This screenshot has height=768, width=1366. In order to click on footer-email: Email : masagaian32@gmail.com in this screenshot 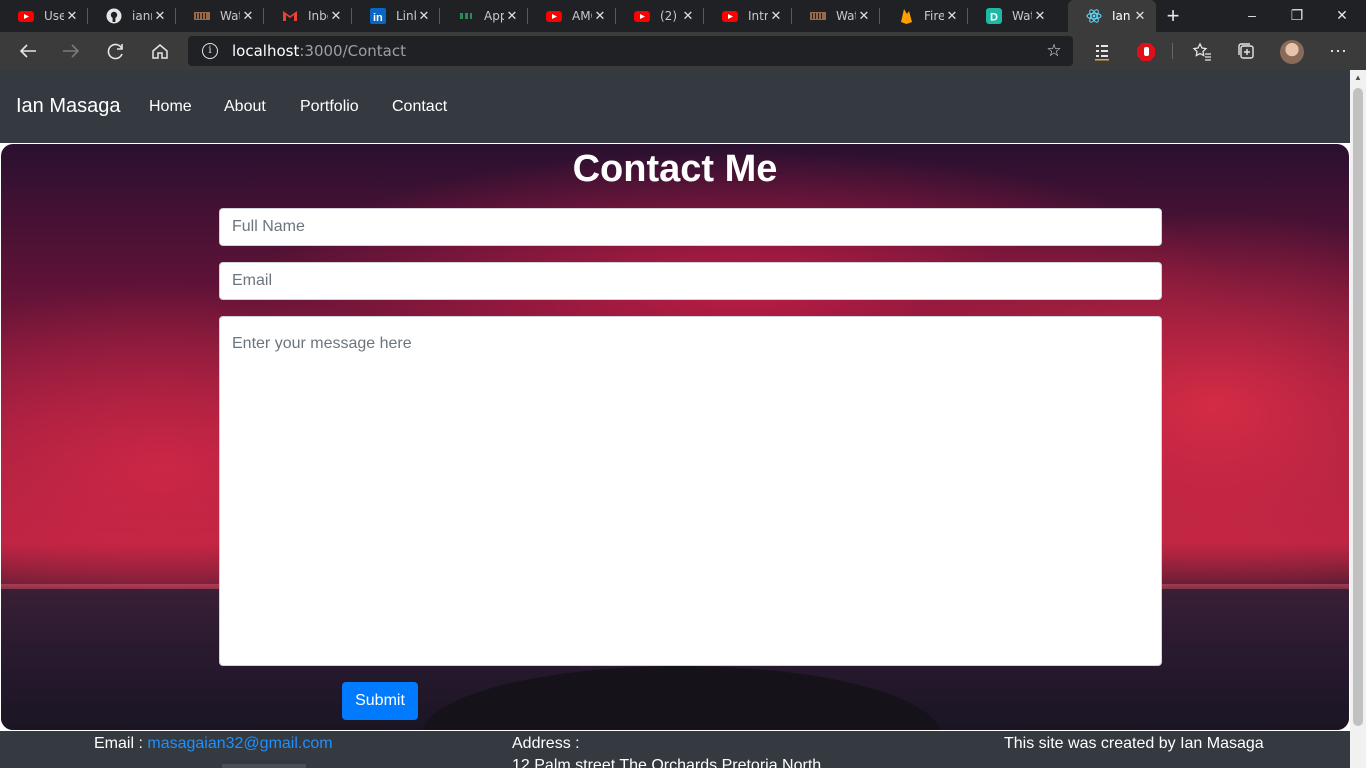, I will do `click(213, 744)`.